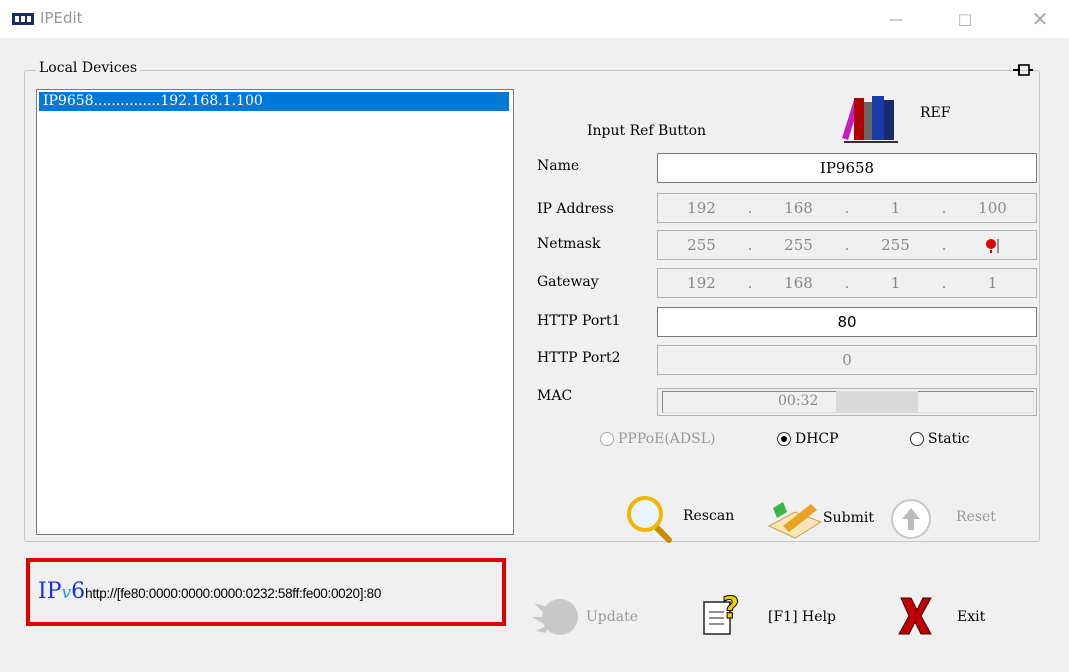 This screenshot has height=672, width=1069. What do you see at coordinates (649, 519) in the screenshot?
I see `magnifier-icon` at bounding box center [649, 519].